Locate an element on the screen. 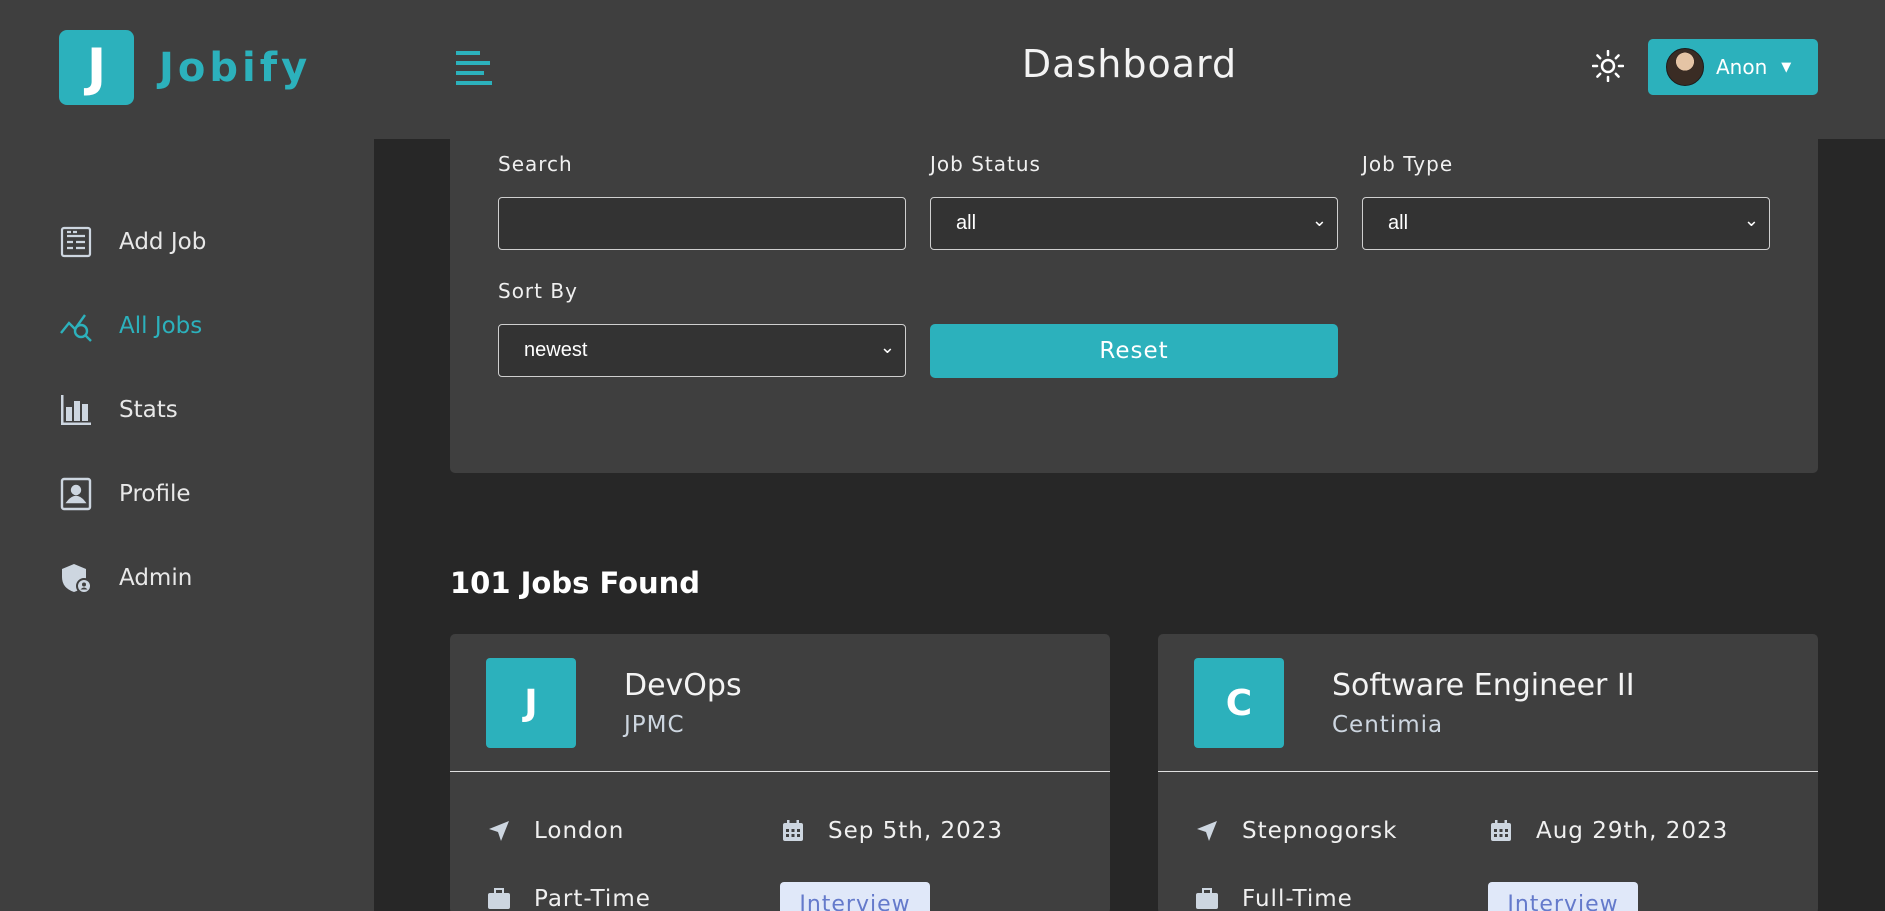  search-input is located at coordinates (702, 223).